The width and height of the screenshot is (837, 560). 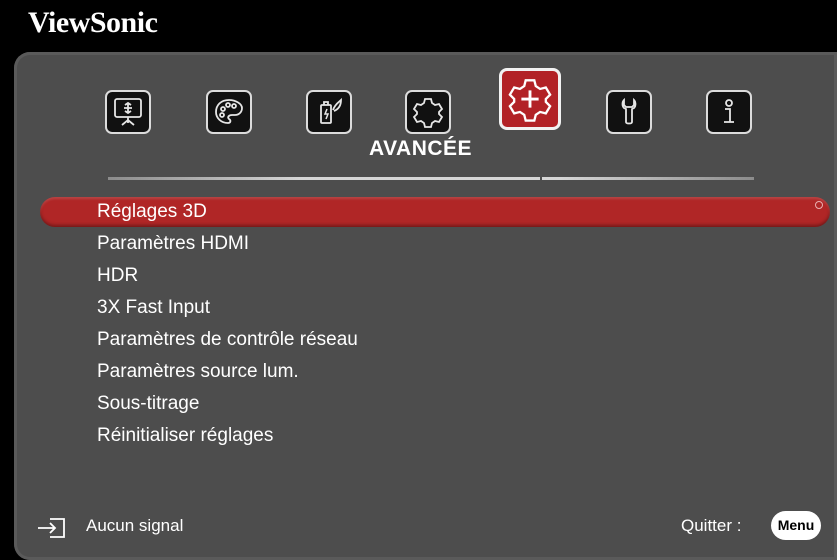 I want to click on advanced-gear-plus-icon, so click(x=530, y=100).